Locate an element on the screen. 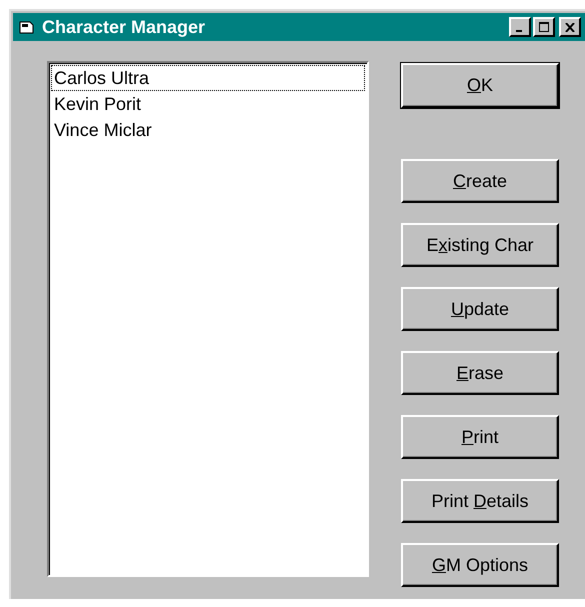 The height and width of the screenshot is (607, 585). list-item: Vince Miclar is located at coordinates (208, 130).